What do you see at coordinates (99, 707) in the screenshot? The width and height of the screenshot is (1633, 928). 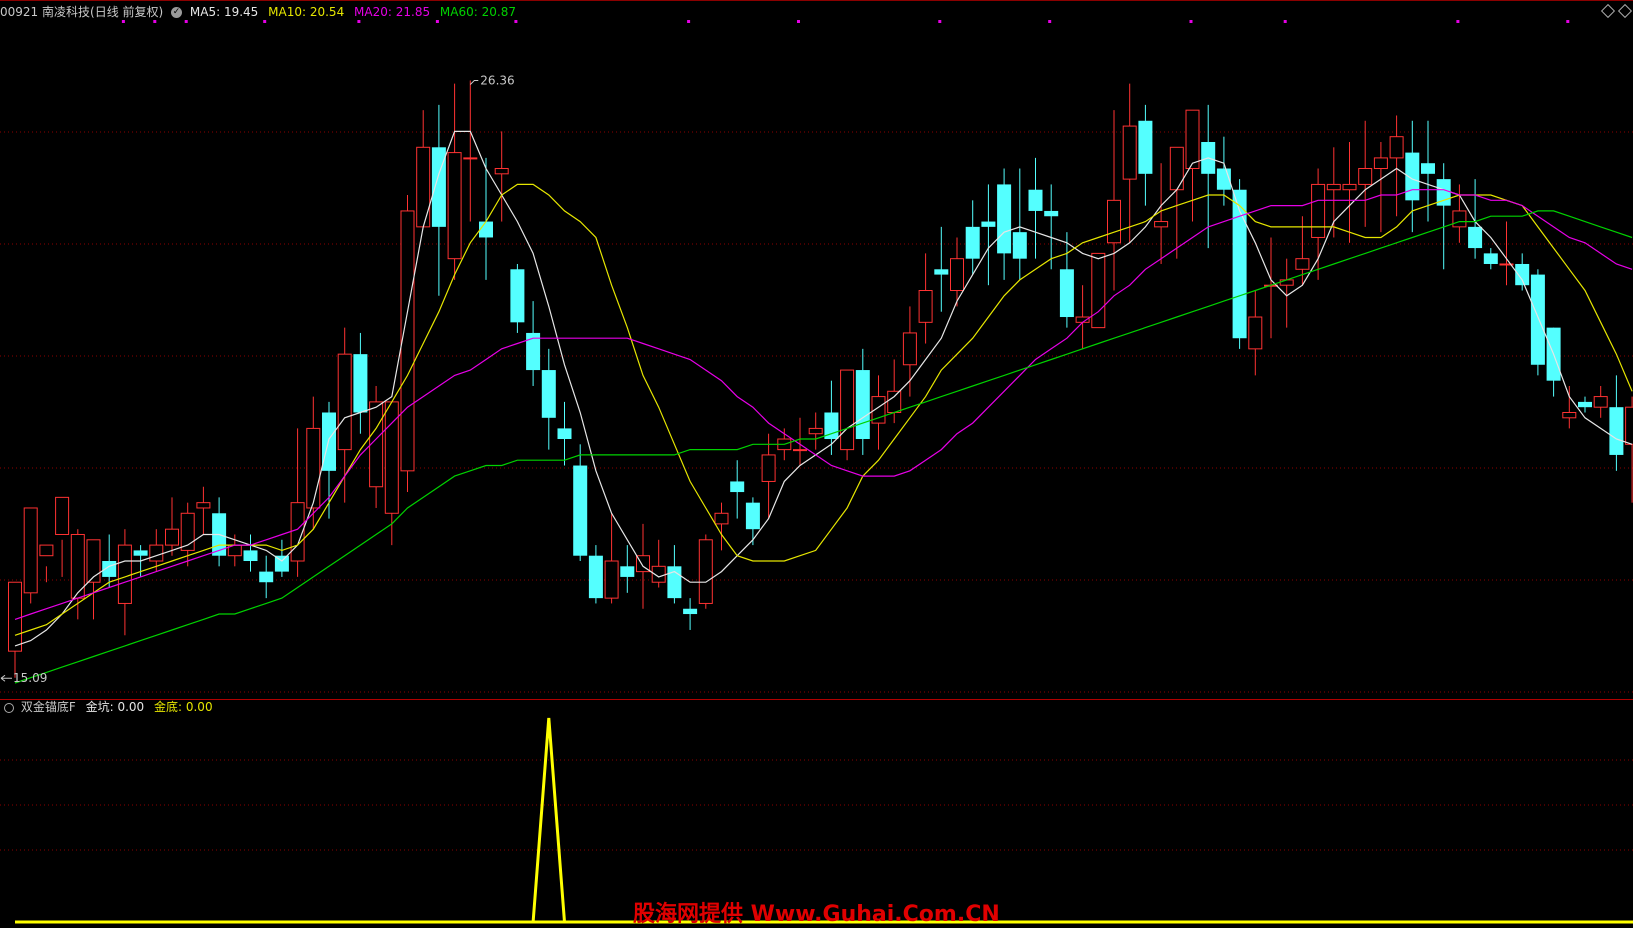 I see `jinkeng-label: 金坑:` at bounding box center [99, 707].